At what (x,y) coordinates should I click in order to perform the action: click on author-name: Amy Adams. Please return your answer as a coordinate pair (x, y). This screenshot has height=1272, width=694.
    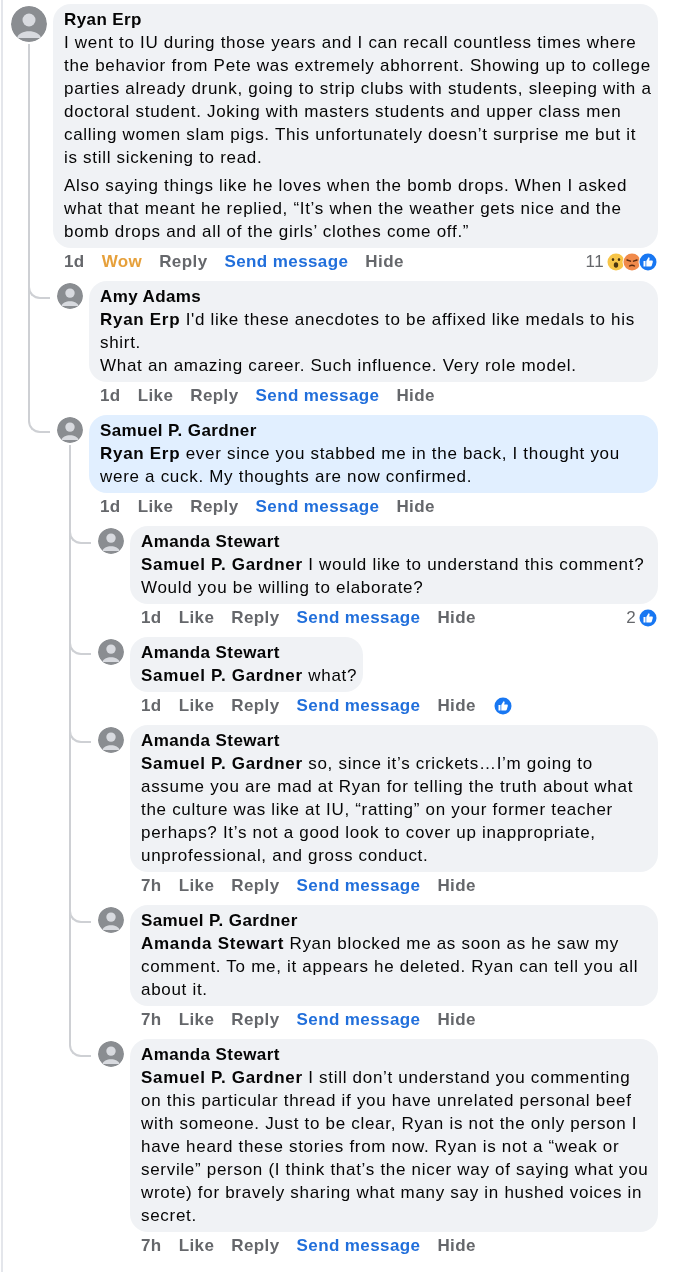
    Looking at the image, I should click on (376, 297).